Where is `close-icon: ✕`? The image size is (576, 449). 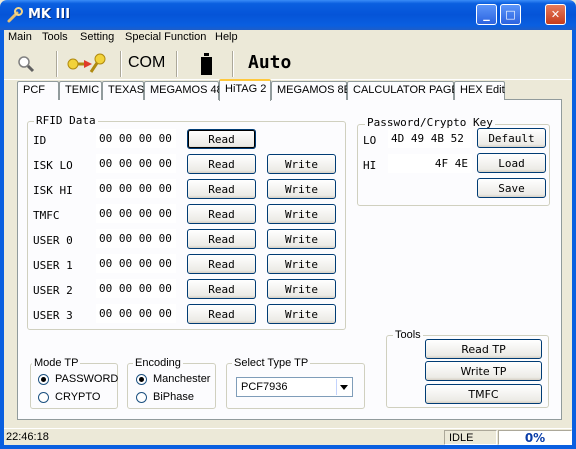
close-icon: ✕ is located at coordinates (555, 14).